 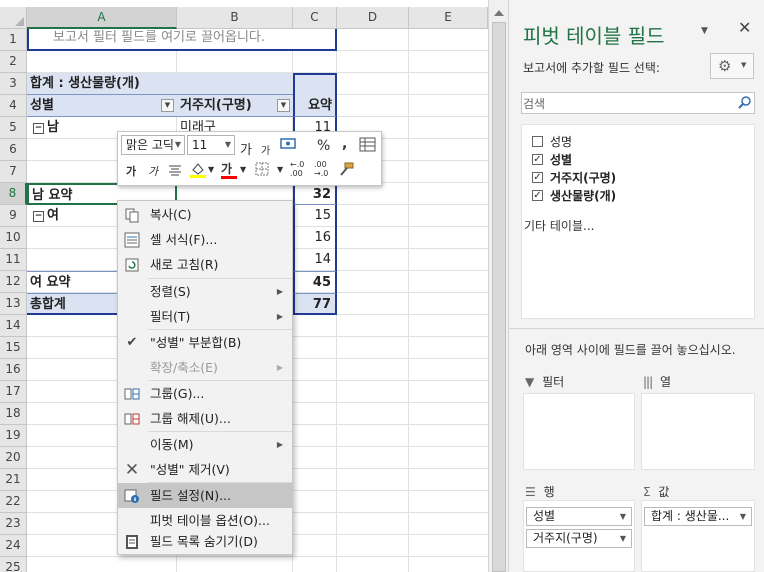 I want to click on report-filter-drop-area: 보고서 필터 필드를 여기로 끌어옵니다., so click(x=182, y=40).